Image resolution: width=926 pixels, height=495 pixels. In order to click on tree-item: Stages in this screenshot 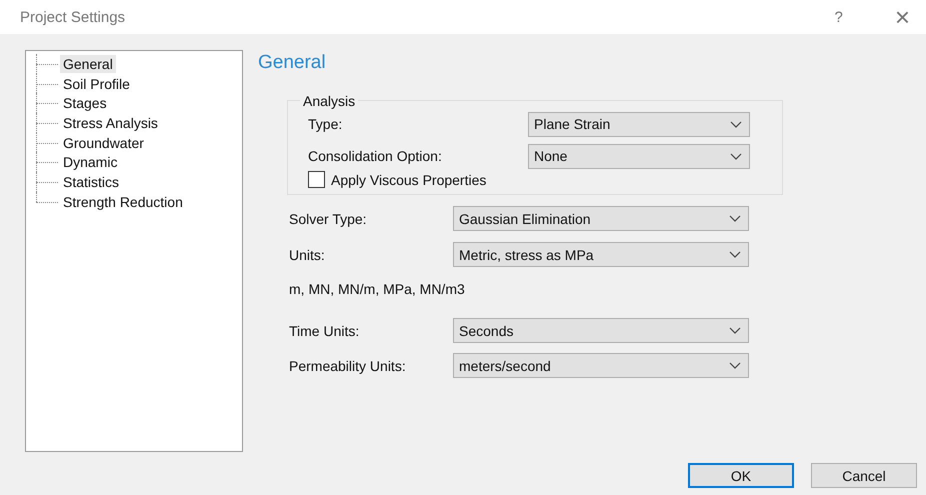, I will do `click(85, 103)`.